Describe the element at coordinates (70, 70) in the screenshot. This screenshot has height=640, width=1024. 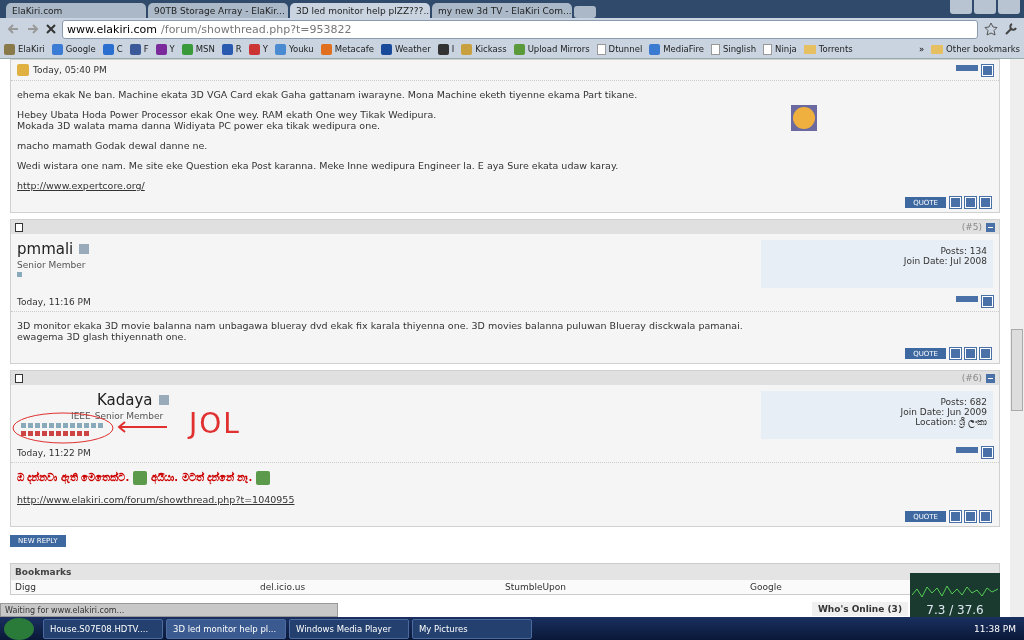
I see `post-date: Today, 05:40 PM` at that location.